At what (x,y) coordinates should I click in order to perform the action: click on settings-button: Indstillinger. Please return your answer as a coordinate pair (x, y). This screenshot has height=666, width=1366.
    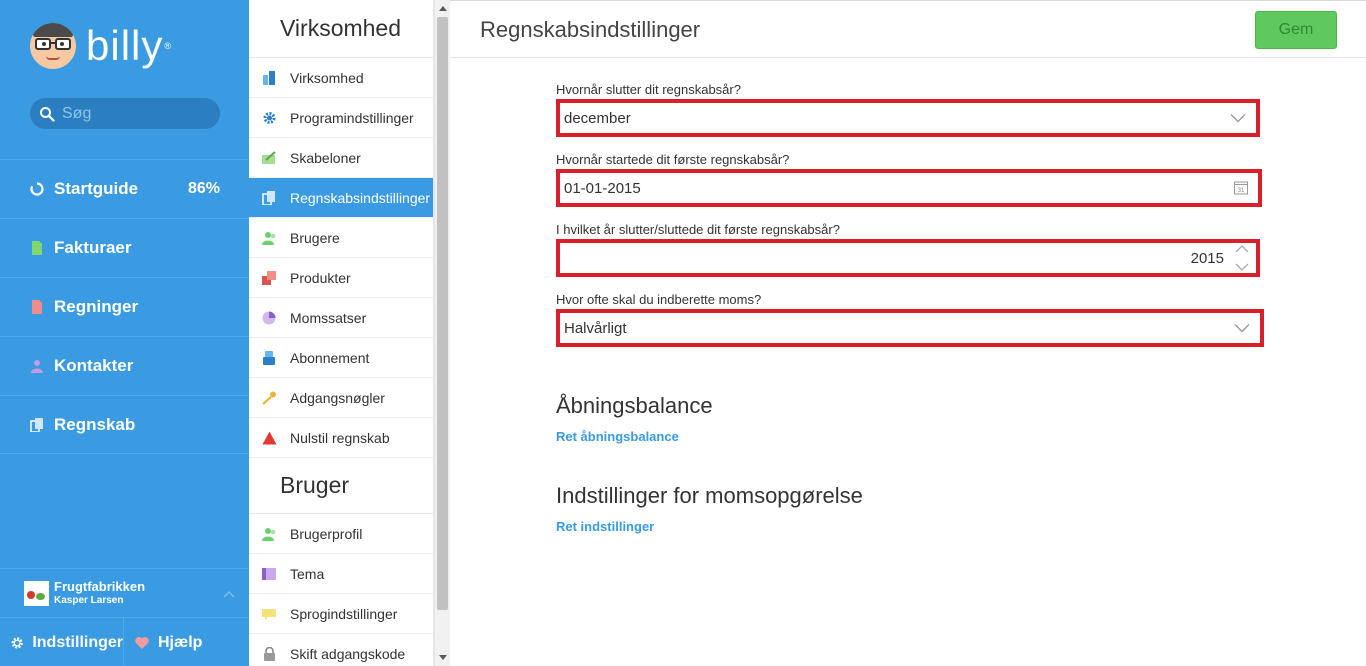
    Looking at the image, I should click on (62, 642).